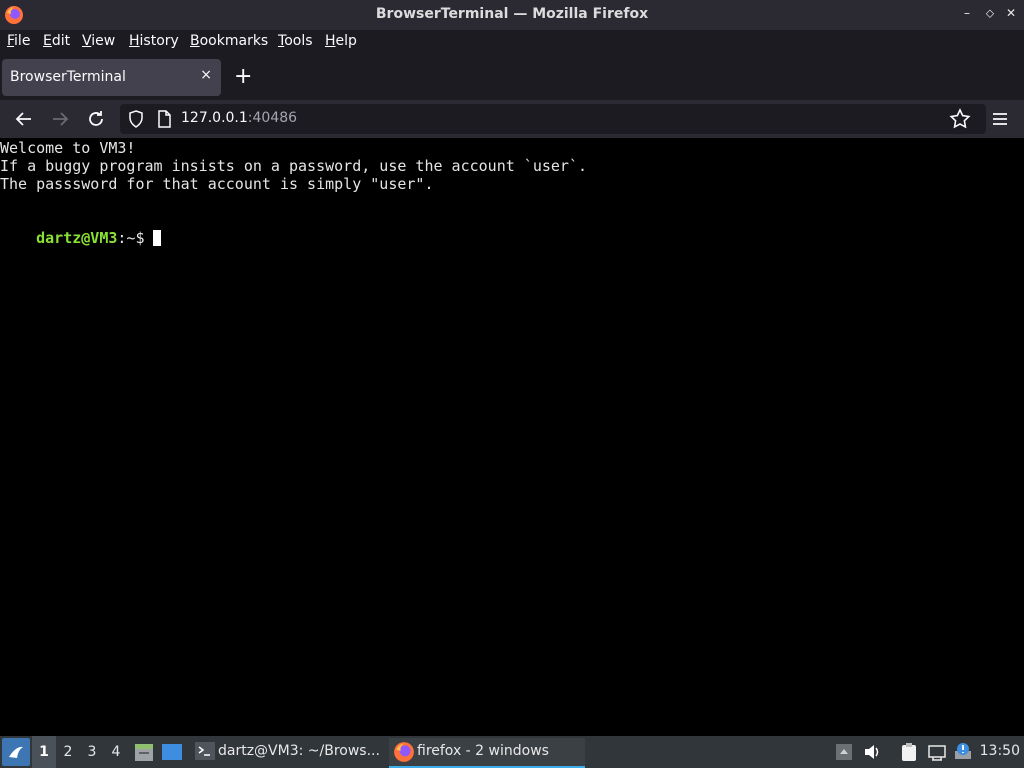 The width and height of the screenshot is (1024, 768). Describe the element at coordinates (214, 118) in the screenshot. I see `url-host: 127.0.0.1` at that location.